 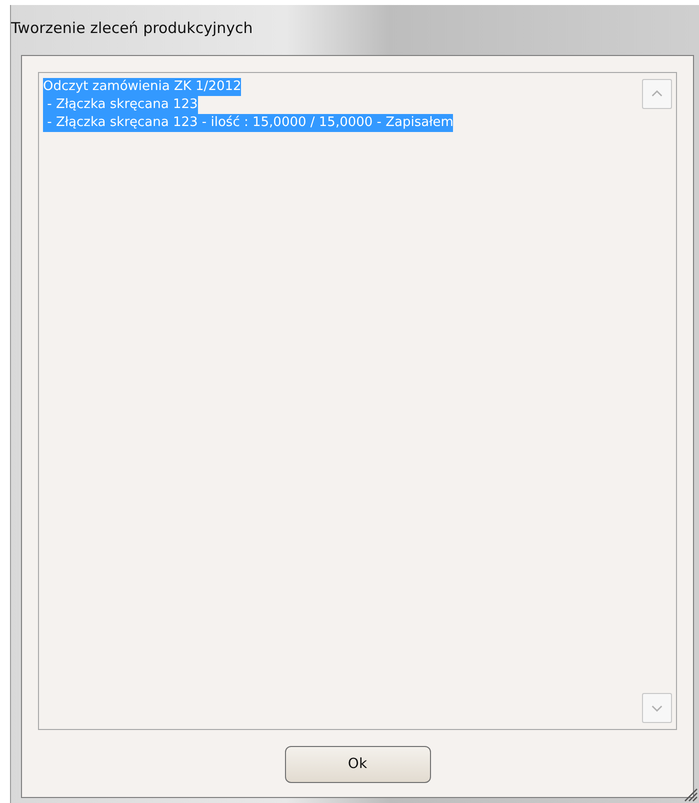 I want to click on resize-grip-icon, so click(x=690, y=794).